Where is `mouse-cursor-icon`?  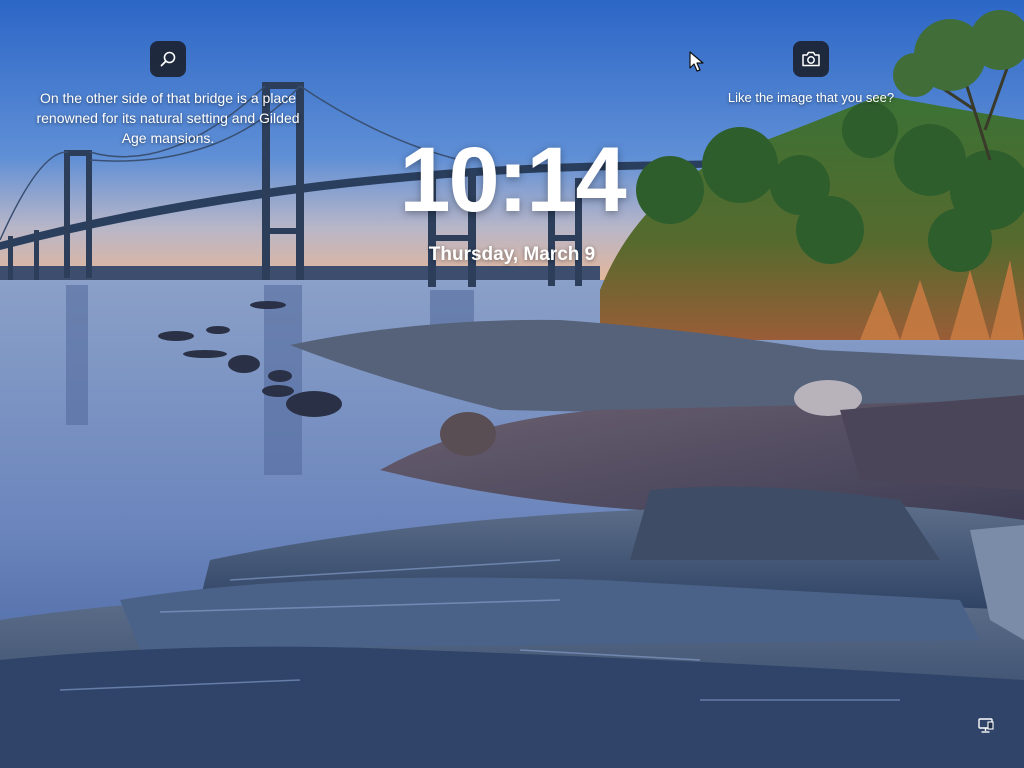
mouse-cursor-icon is located at coordinates (696, 61).